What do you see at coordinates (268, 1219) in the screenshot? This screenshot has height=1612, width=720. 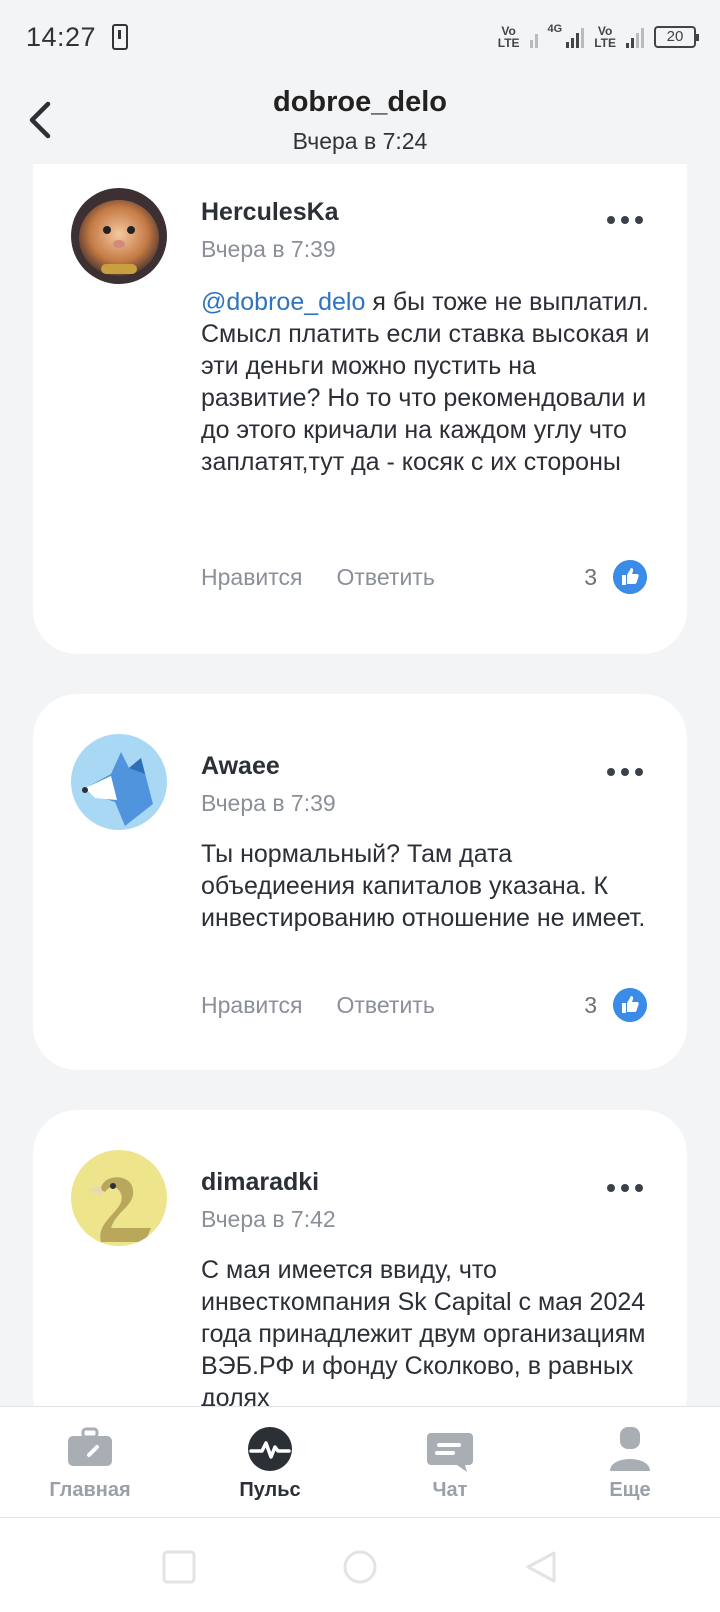 I see `comment-time: Вчера в 7:42` at bounding box center [268, 1219].